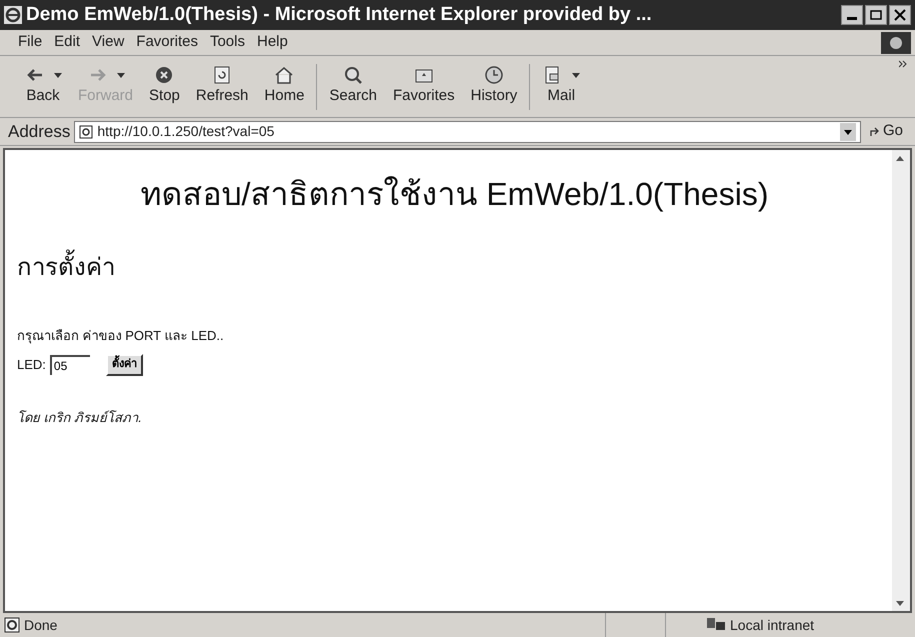 Image resolution: width=915 pixels, height=637 pixels. I want to click on menu-item: File, so click(30, 42).